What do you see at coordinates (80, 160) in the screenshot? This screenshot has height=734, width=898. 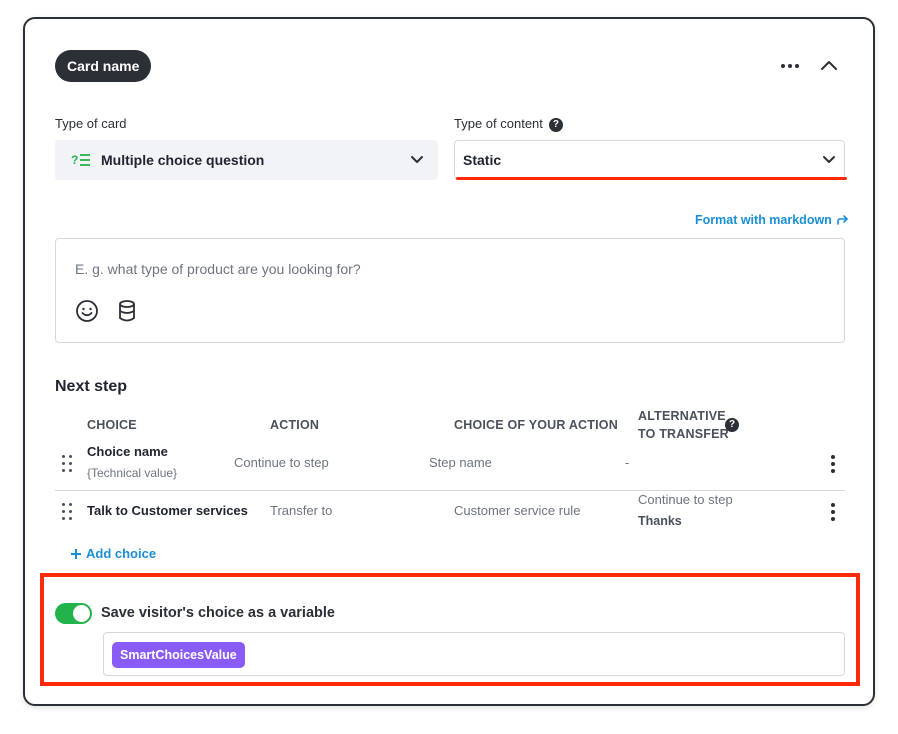 I see `multiple-choice-icon: ?` at bounding box center [80, 160].